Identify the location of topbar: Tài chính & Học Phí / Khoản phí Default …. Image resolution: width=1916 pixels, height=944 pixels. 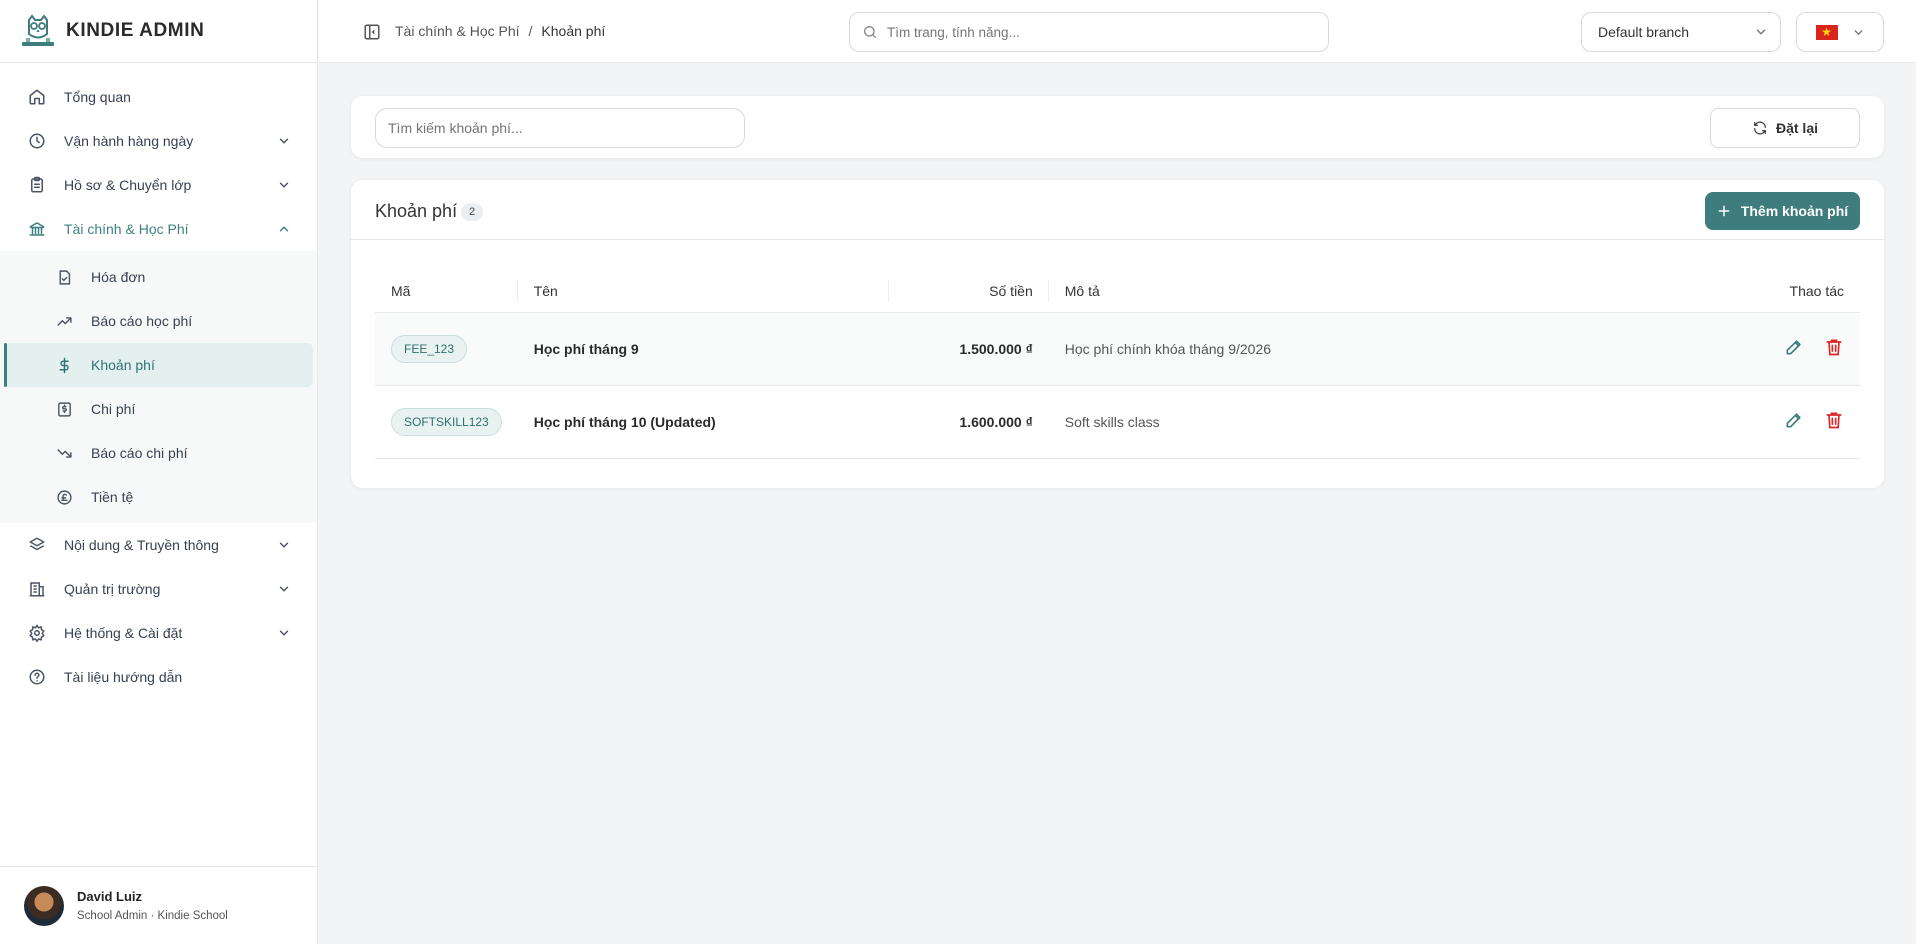
(1117, 31).